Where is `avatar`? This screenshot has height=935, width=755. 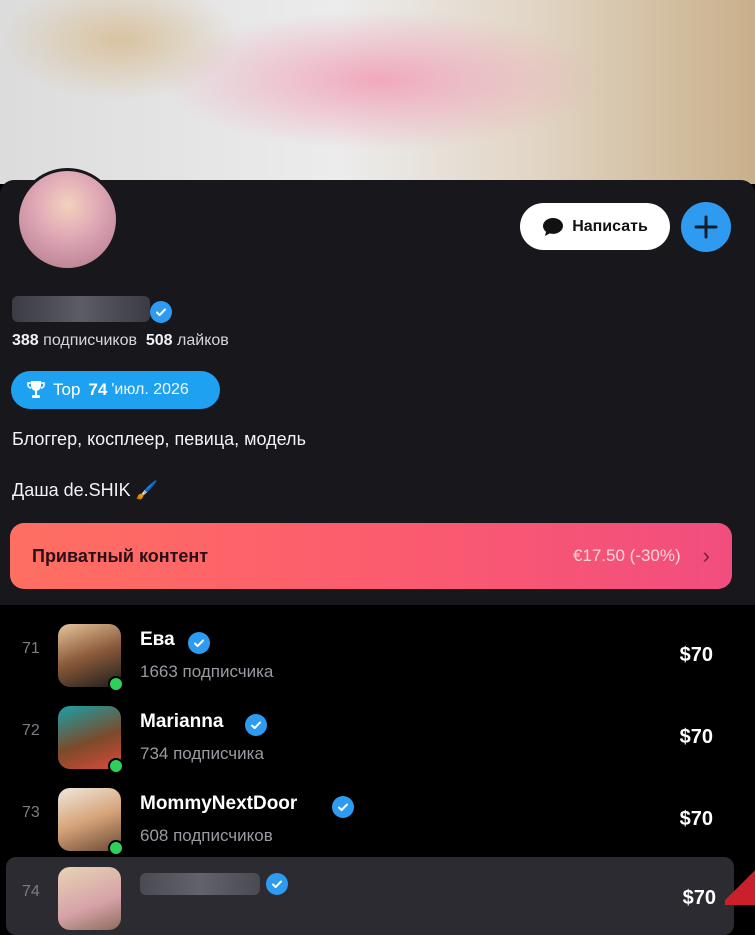 avatar is located at coordinates (89, 898).